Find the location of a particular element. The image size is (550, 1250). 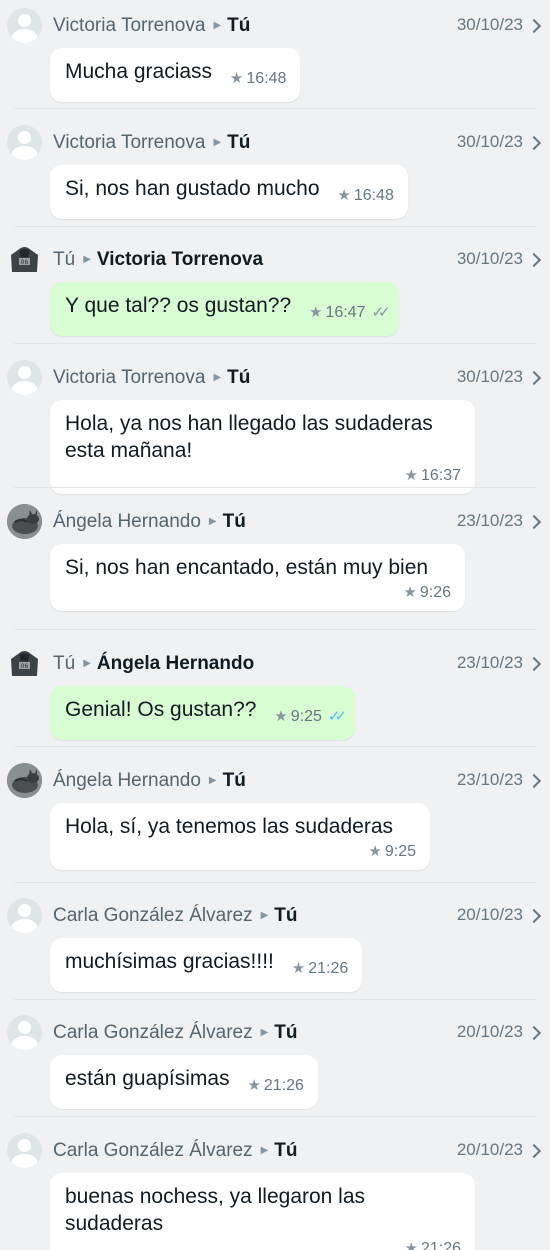

recipient-name: Victoria Torrenova is located at coordinates (180, 259).